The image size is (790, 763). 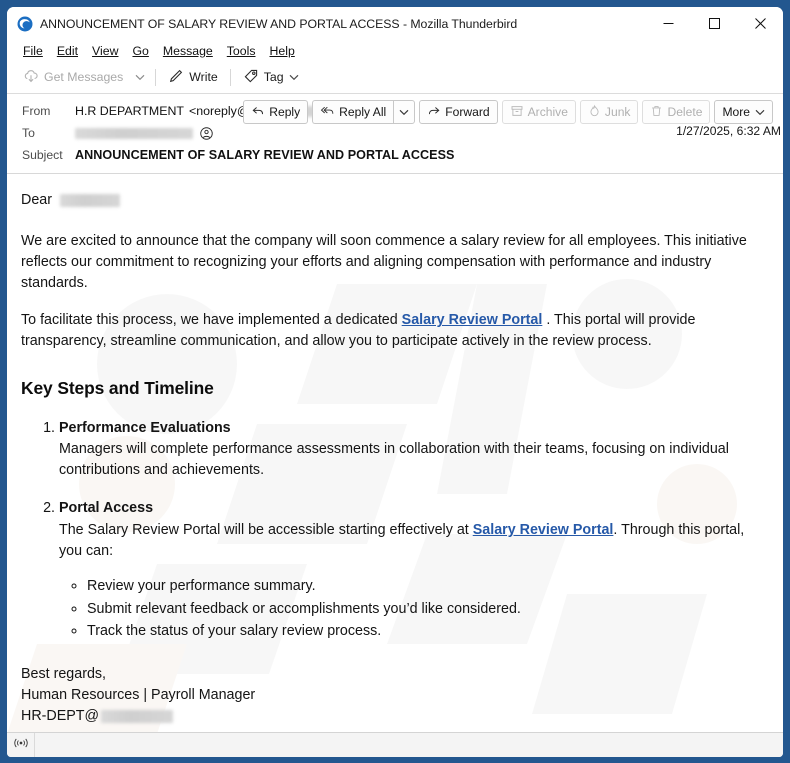 I want to click on signature-line-3: HR-DEPT@, so click(x=395, y=716).